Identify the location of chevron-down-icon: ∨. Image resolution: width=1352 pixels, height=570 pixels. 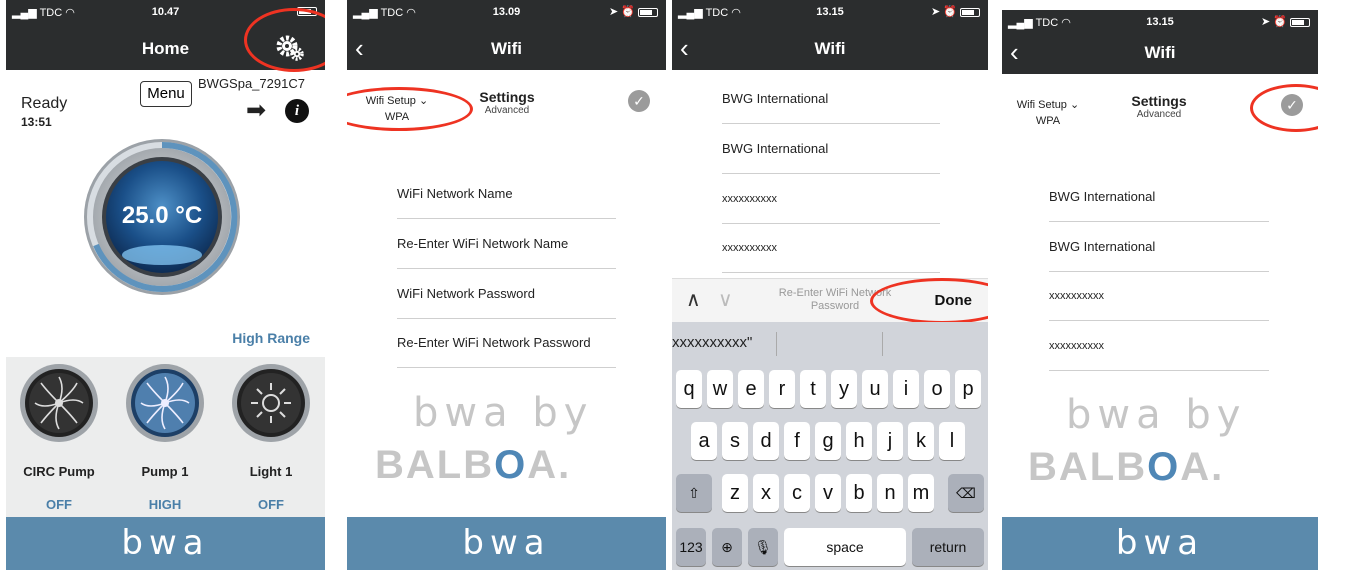
(725, 299).